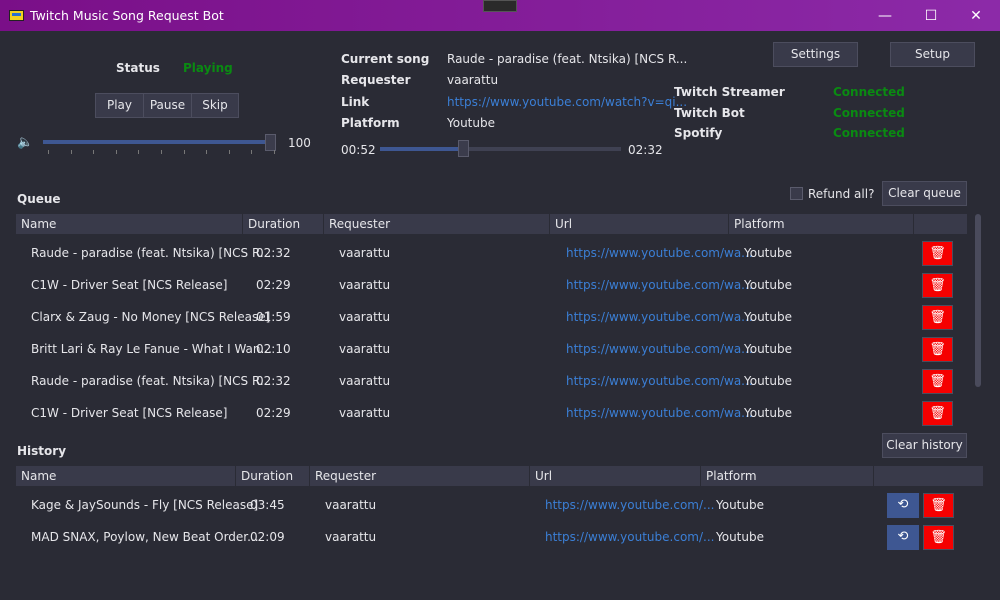 The image size is (1000, 600). I want to click on clear-queue-button: Clear queue, so click(924, 193).